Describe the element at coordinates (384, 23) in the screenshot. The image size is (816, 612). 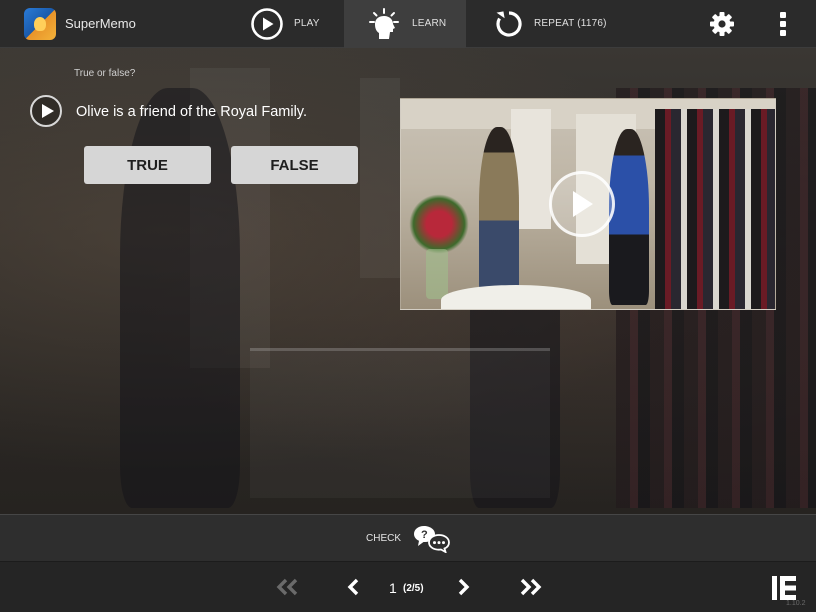
I see `lightbulb-head-icon` at that location.